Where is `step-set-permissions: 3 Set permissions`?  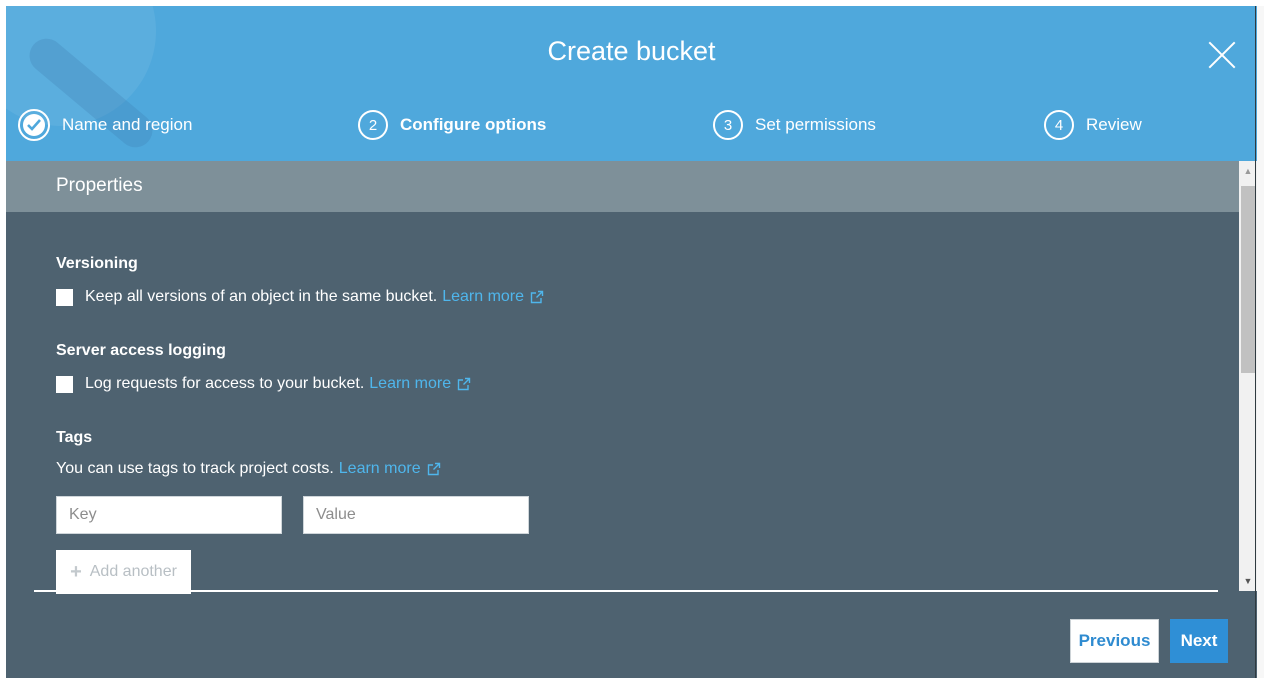 step-set-permissions: 3 Set permissions is located at coordinates (794, 125).